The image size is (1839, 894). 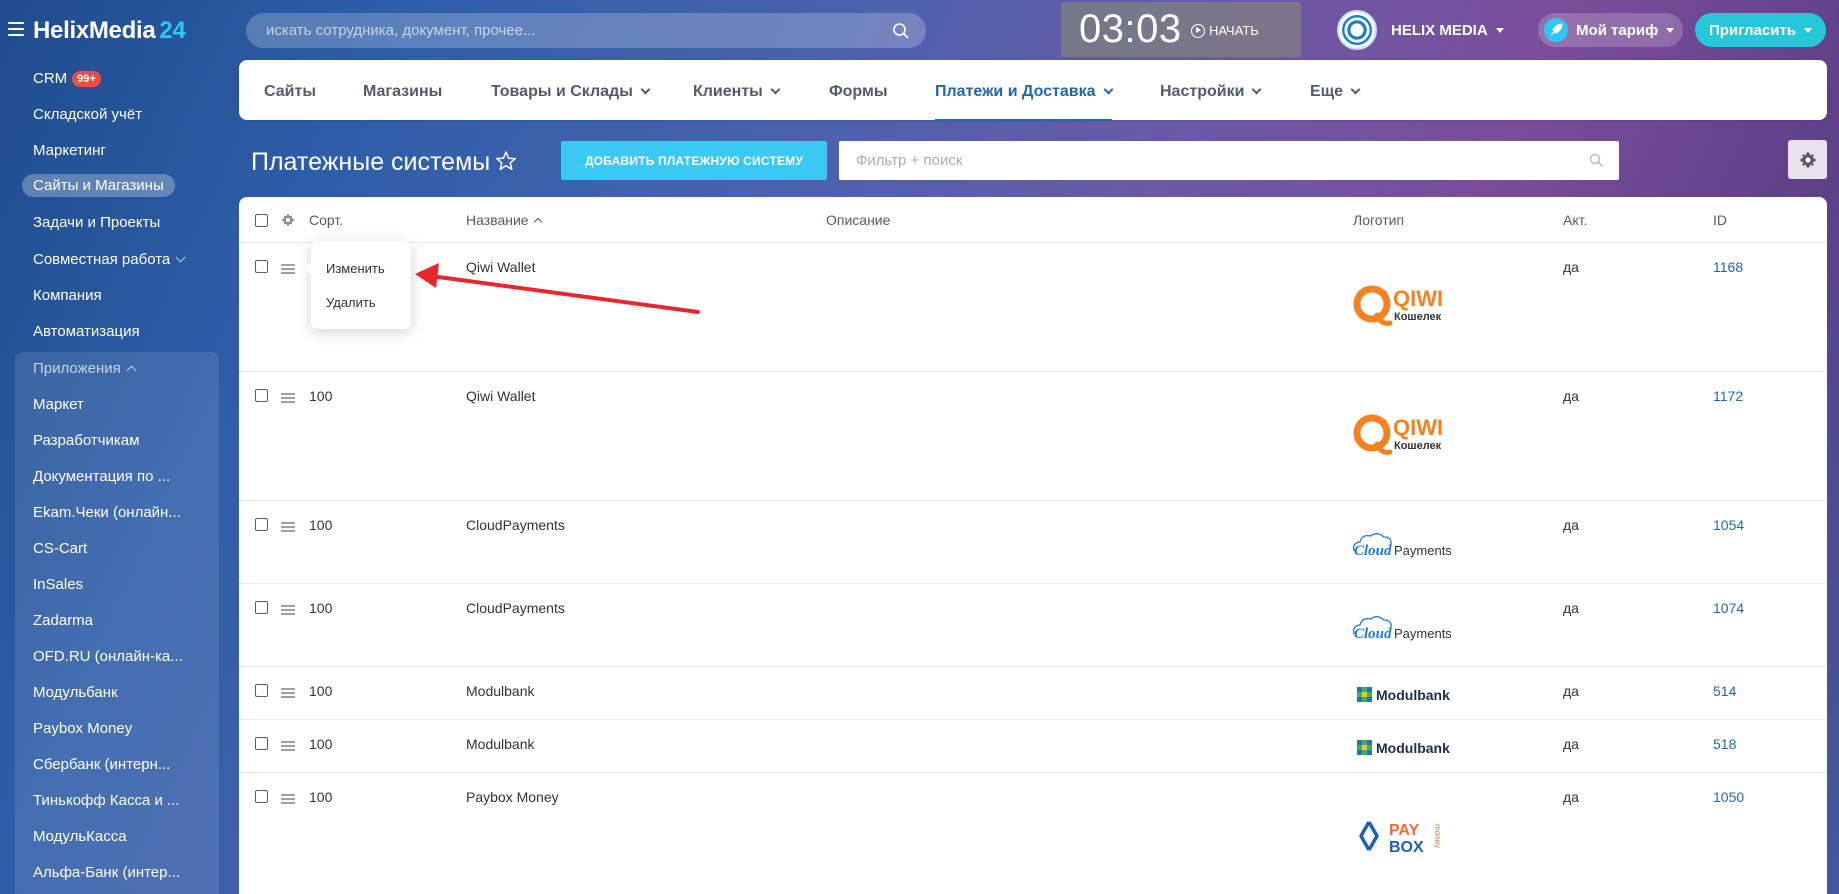 I want to click on sidebar-app-item: Модульбанк, so click(x=75, y=692).